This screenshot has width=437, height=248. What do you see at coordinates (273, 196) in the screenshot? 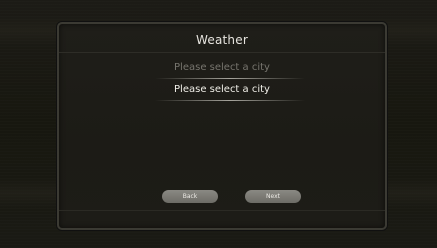
I see `next-button: Next` at bounding box center [273, 196].